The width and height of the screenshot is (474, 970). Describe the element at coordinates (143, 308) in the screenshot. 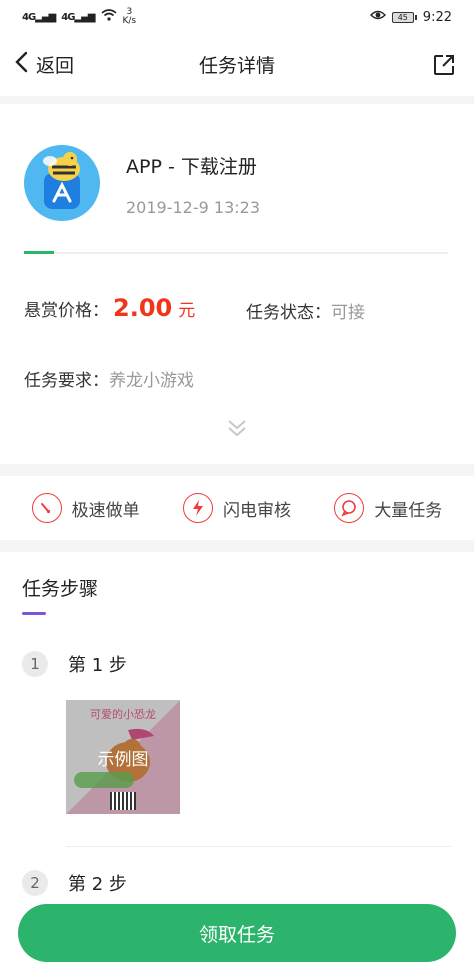

I see `price-value: 2.00` at that location.